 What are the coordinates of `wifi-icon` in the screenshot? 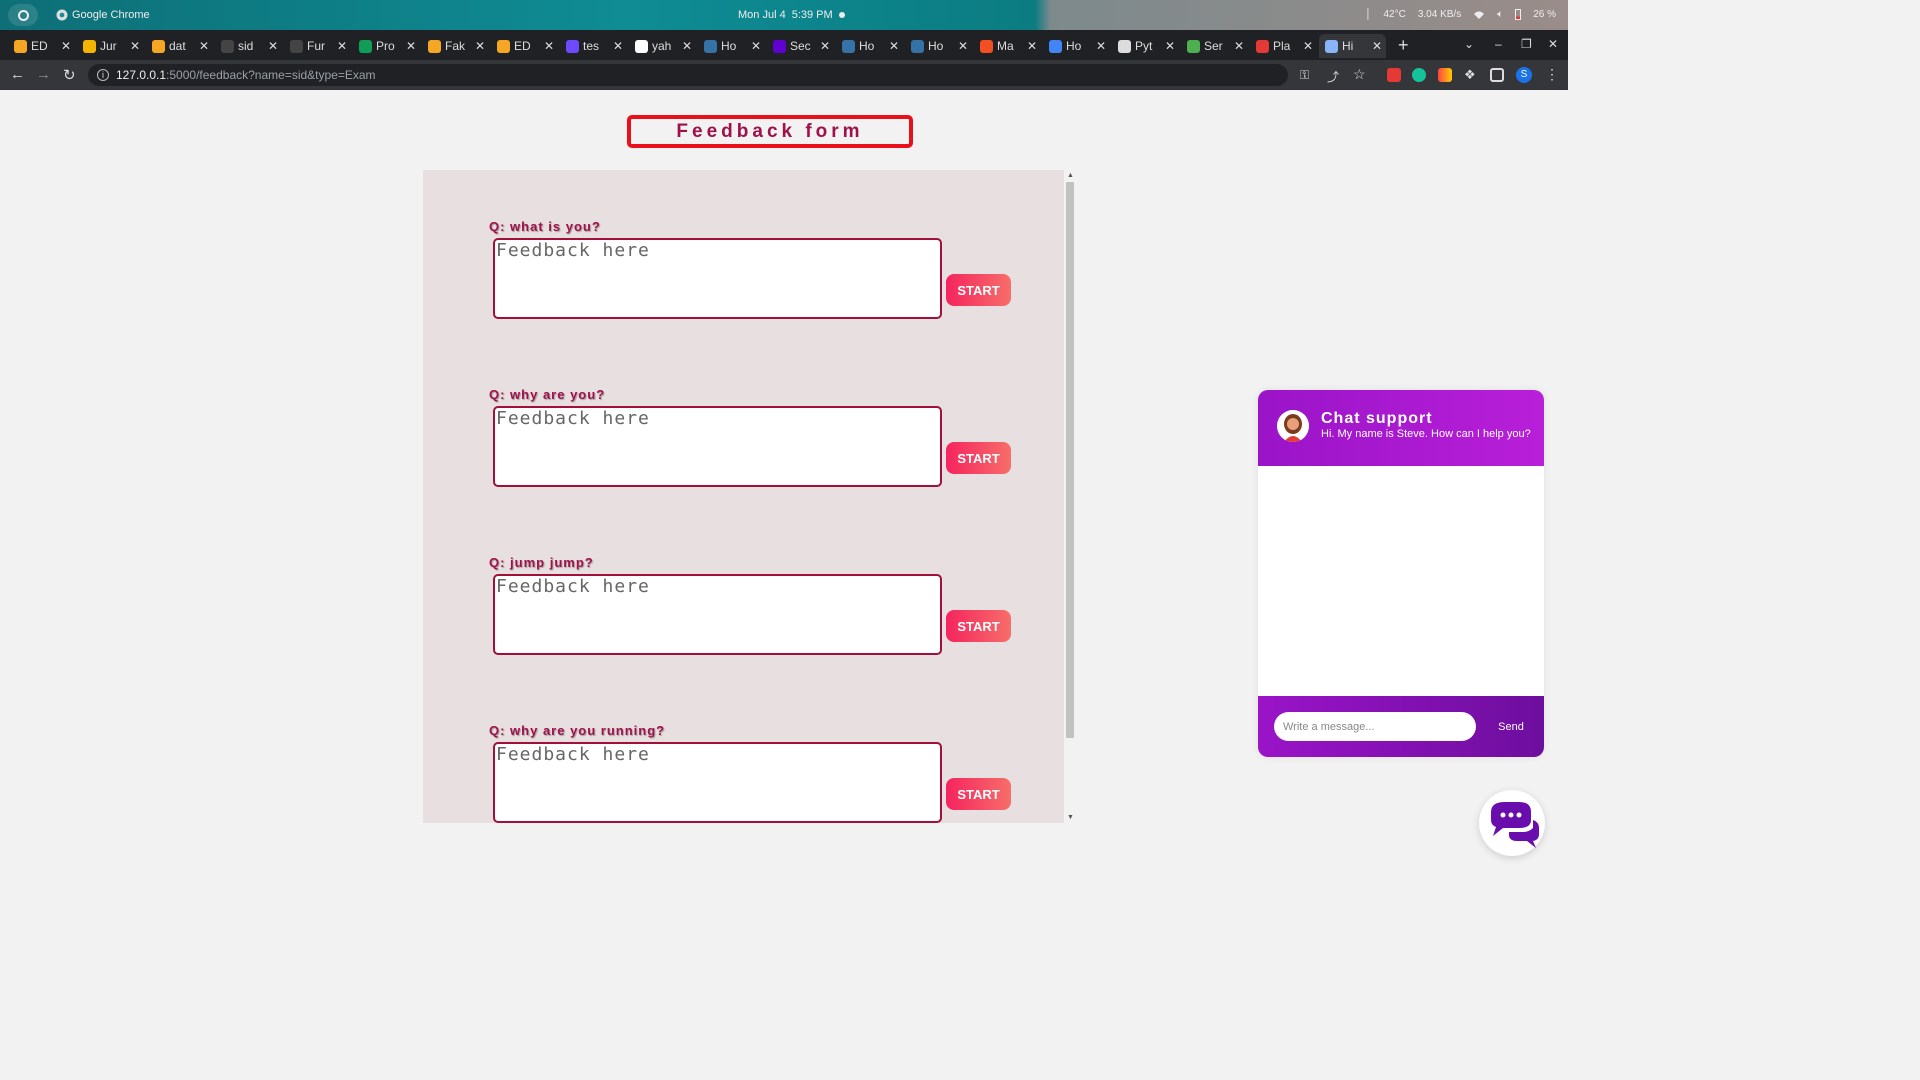 It's located at (1479, 15).